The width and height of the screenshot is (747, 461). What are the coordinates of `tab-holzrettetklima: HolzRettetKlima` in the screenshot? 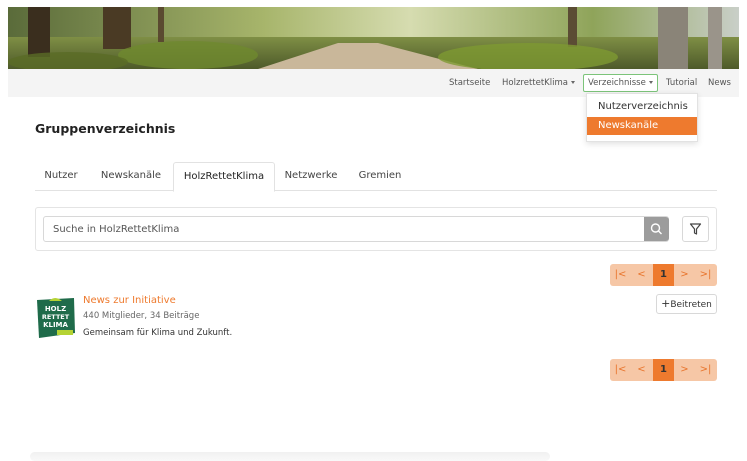 It's located at (224, 177).